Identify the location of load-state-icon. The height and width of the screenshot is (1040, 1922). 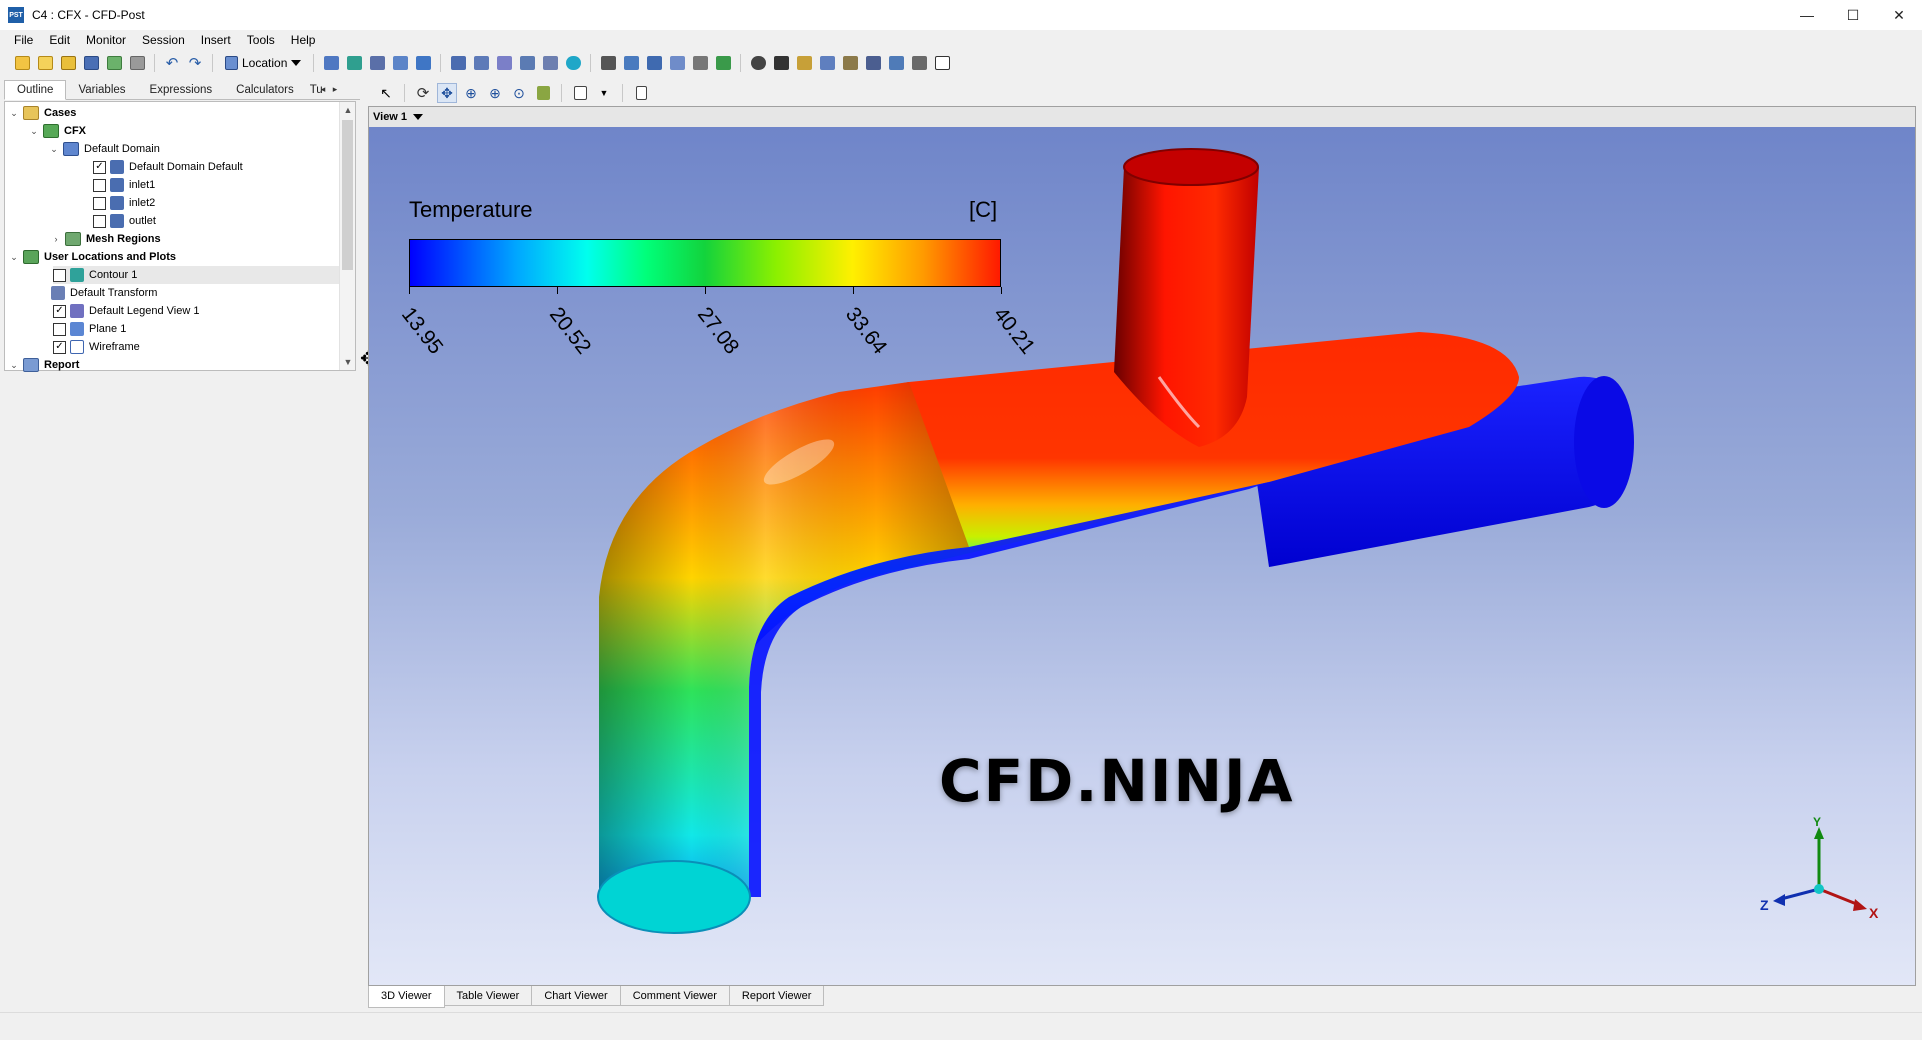
(68, 63).